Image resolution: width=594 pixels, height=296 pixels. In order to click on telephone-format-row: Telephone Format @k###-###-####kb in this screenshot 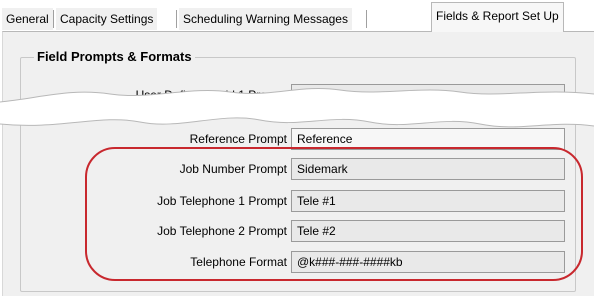, I will do `click(297, 262)`.